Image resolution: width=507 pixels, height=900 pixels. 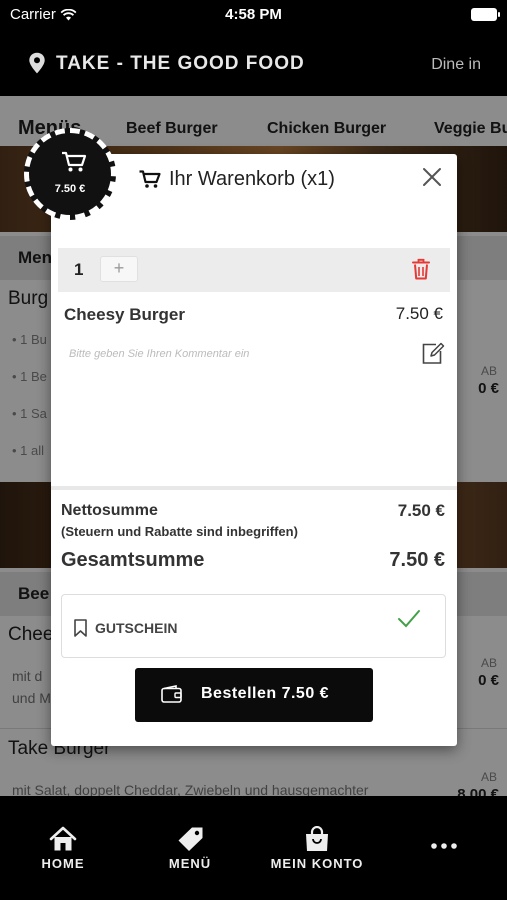 I want to click on check-icon, so click(x=409, y=619).